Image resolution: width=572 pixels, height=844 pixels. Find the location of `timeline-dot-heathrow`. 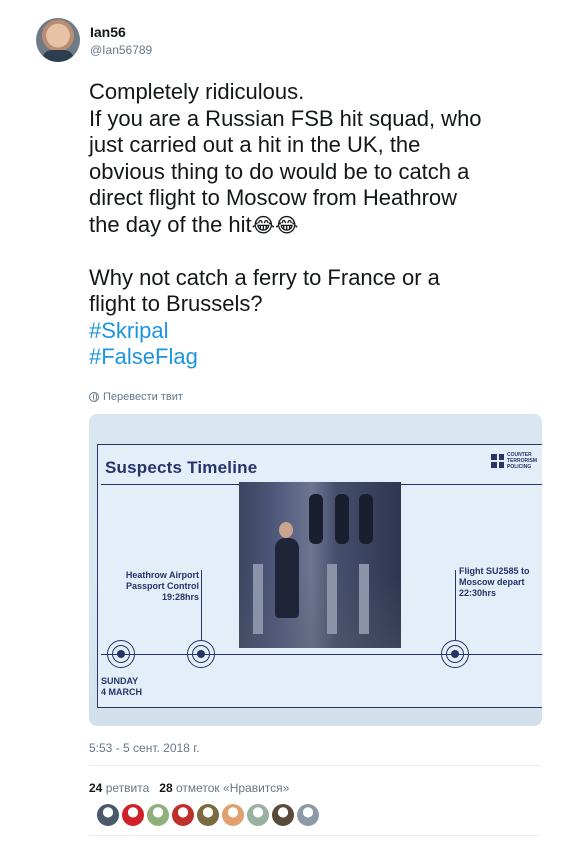

timeline-dot-heathrow is located at coordinates (201, 654).